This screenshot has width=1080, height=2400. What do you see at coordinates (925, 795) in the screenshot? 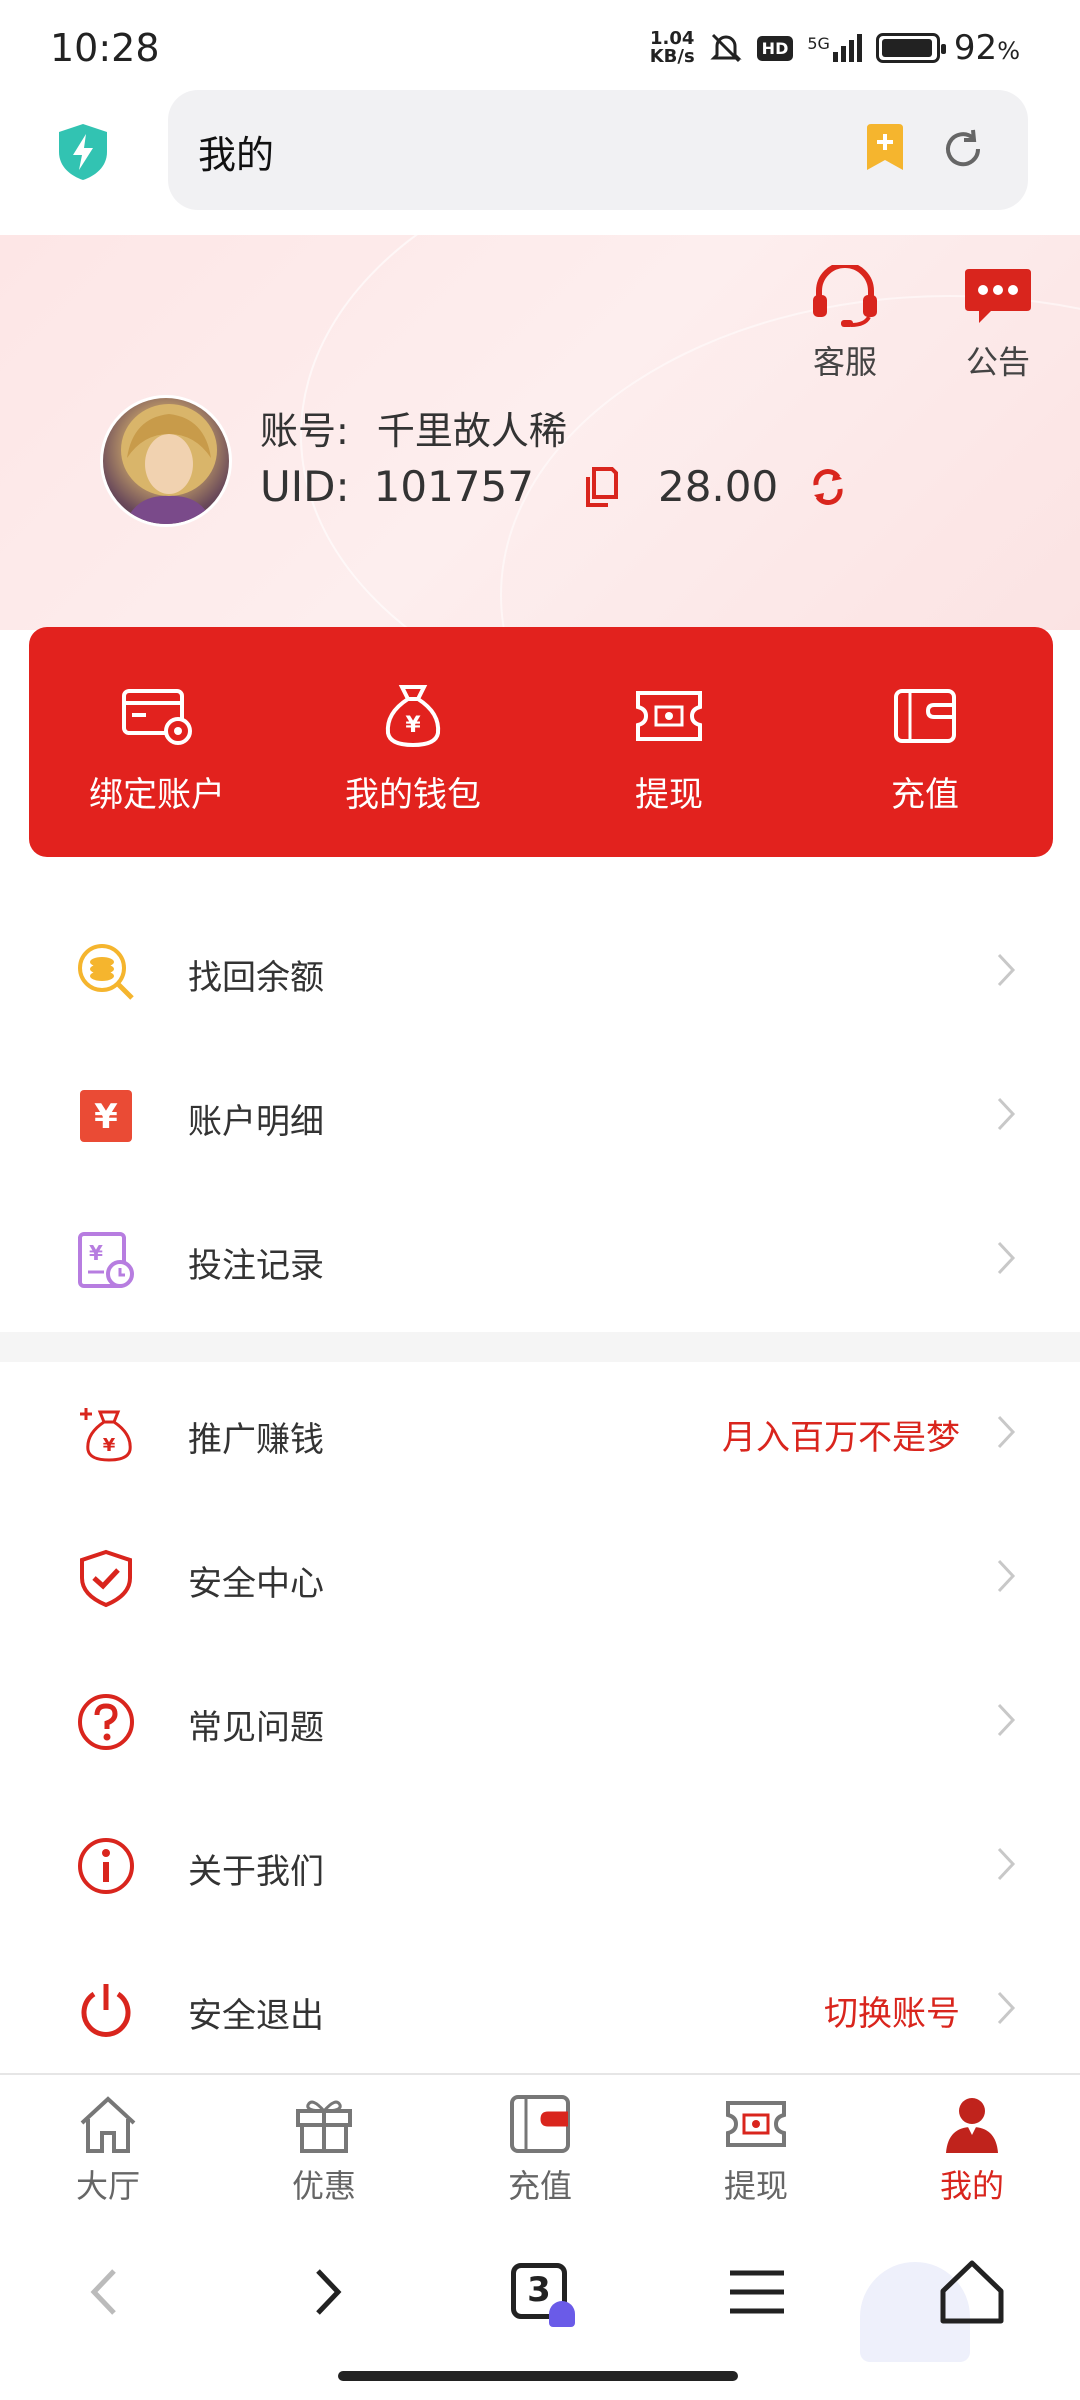
I see `action-label: 充值` at bounding box center [925, 795].